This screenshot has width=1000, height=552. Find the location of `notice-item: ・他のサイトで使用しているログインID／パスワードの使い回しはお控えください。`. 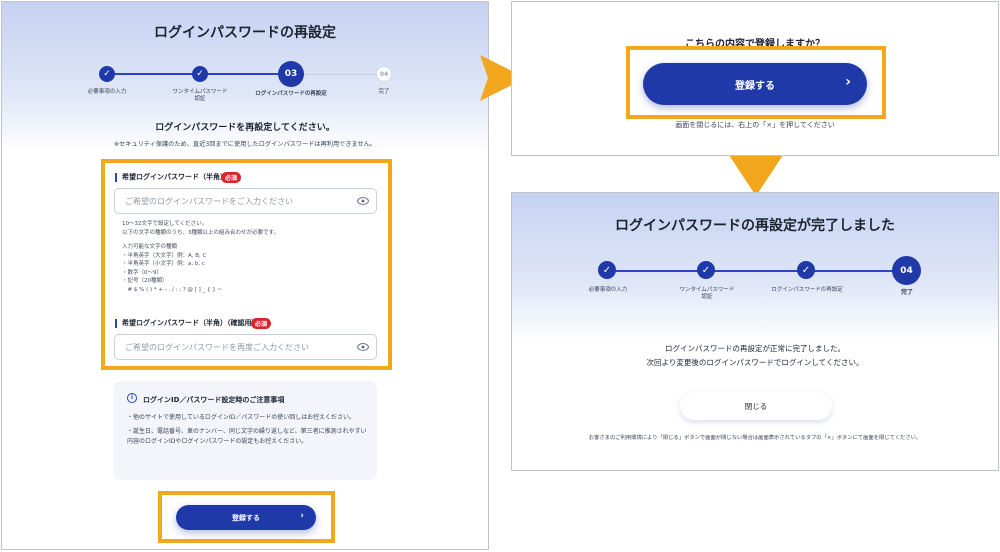

notice-item: ・他のサイトで使用しているログインID／パスワードの使い回しはお控えください。 is located at coordinates (241, 417).